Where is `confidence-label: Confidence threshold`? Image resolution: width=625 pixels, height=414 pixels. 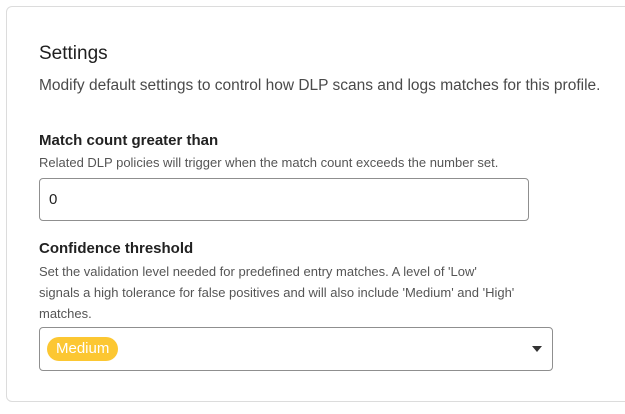 confidence-label: Confidence threshold is located at coordinates (116, 248).